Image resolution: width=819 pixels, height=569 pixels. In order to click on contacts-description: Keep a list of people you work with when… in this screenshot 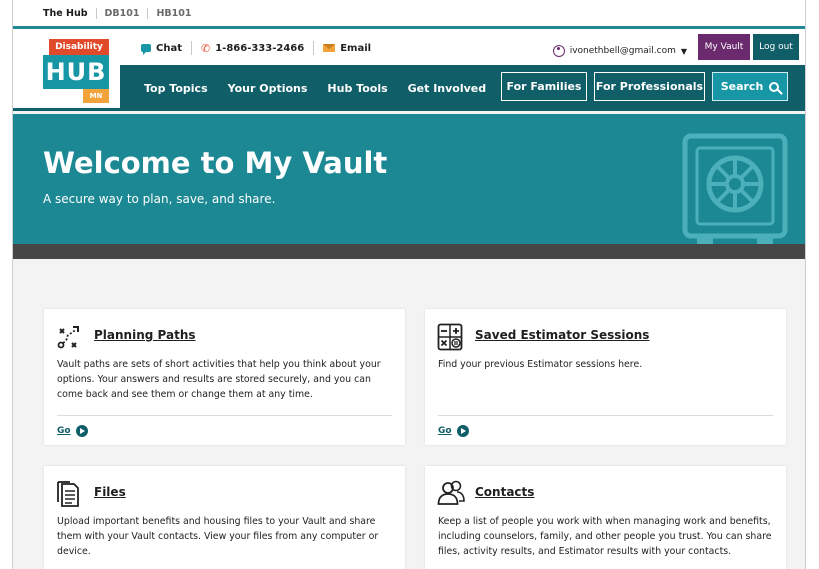, I will do `click(605, 536)`.